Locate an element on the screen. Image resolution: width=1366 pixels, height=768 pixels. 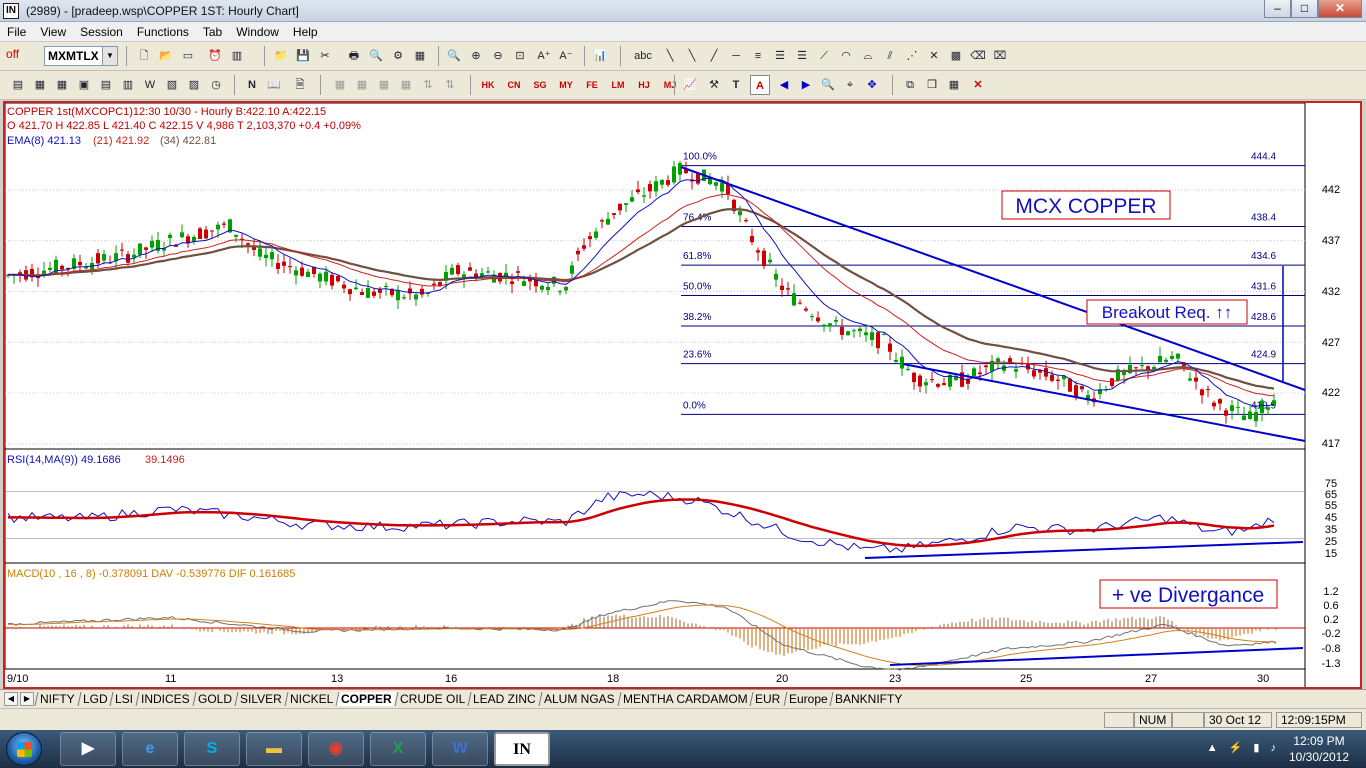
gann-tool-icon: ⟋ is located at coordinates (824, 56).